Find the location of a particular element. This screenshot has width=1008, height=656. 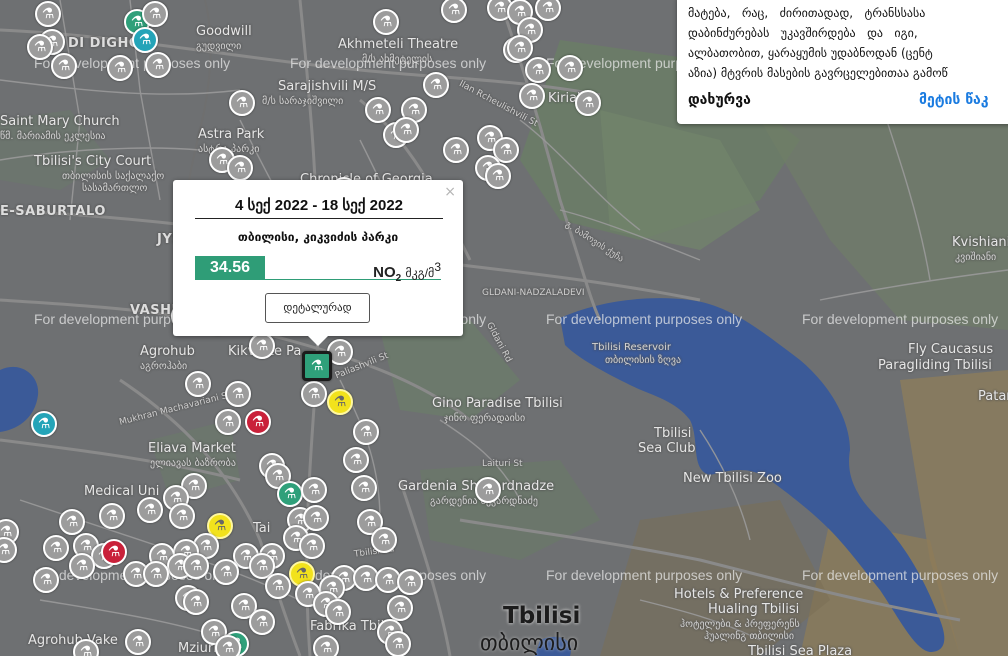

label-kvishiani: Kvishiani is located at coordinates (980, 242).